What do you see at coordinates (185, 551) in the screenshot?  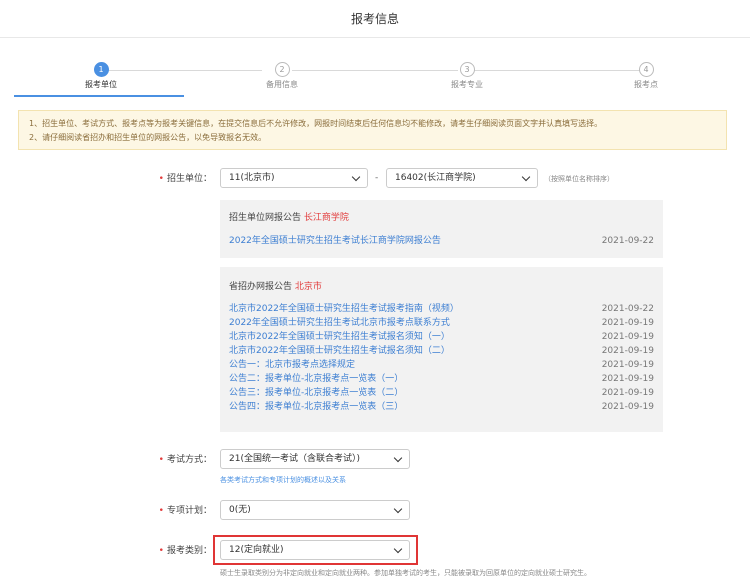 I see `category-label: • 报考类别：` at bounding box center [185, 551].